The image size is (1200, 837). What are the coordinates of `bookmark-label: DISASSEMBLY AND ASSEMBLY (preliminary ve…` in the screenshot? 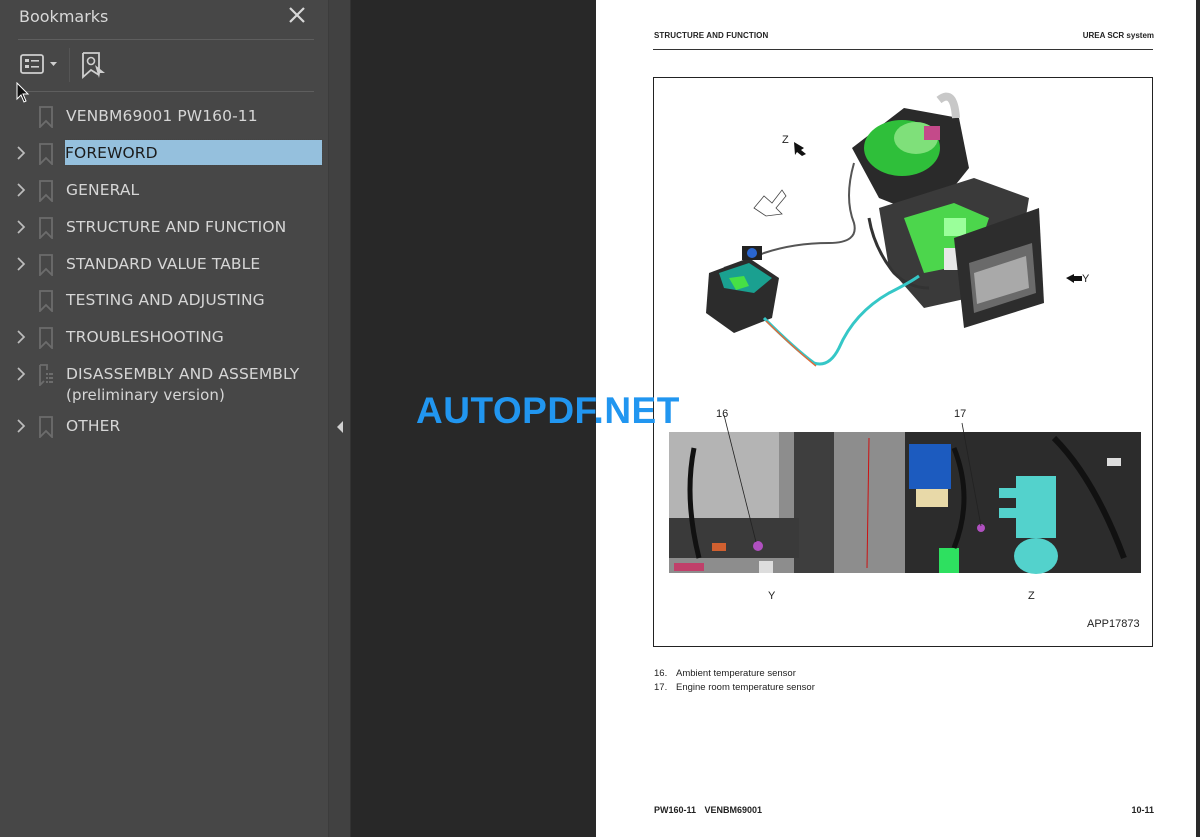 It's located at (182, 384).